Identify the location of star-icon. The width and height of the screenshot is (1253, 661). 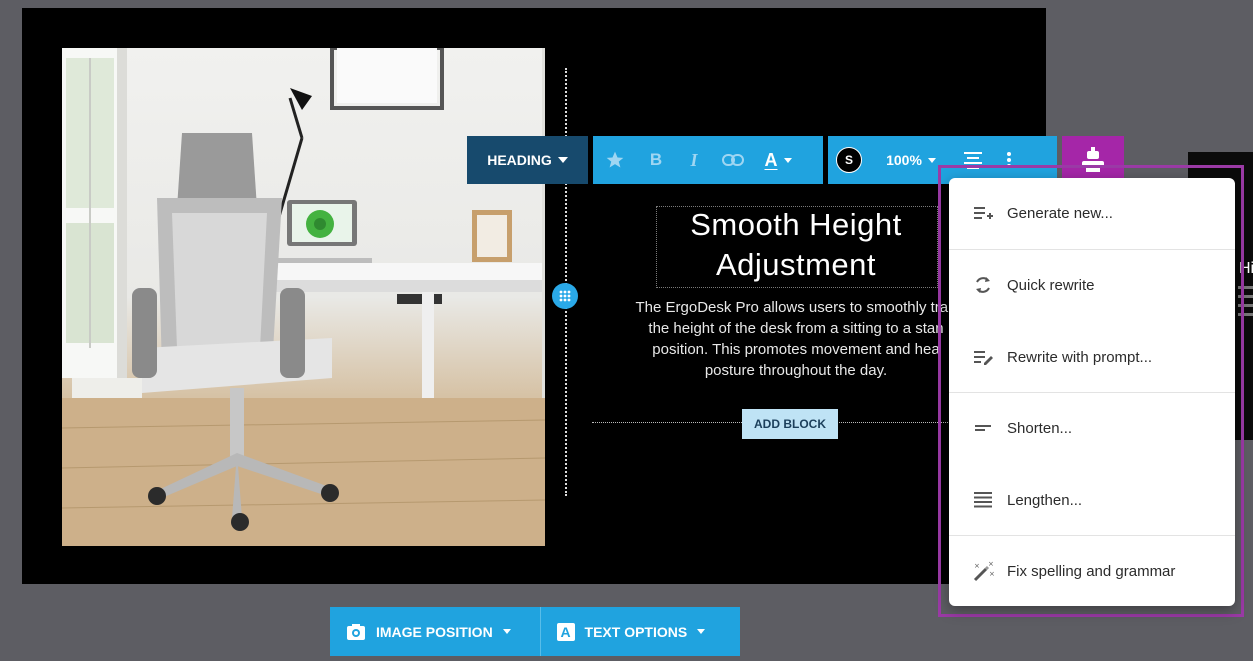
(615, 159).